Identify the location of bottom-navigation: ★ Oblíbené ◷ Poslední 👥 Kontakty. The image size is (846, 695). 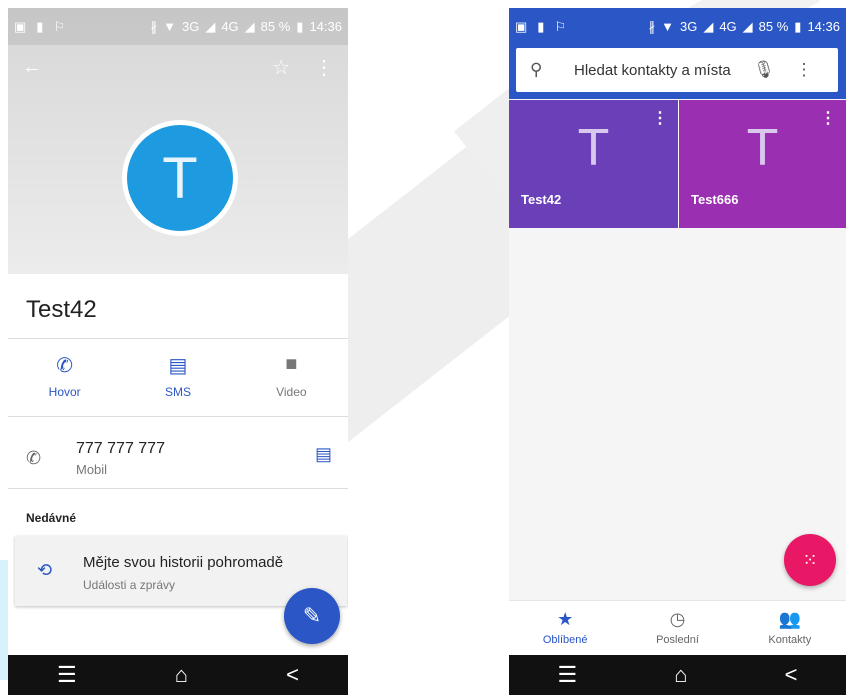
(677, 627).